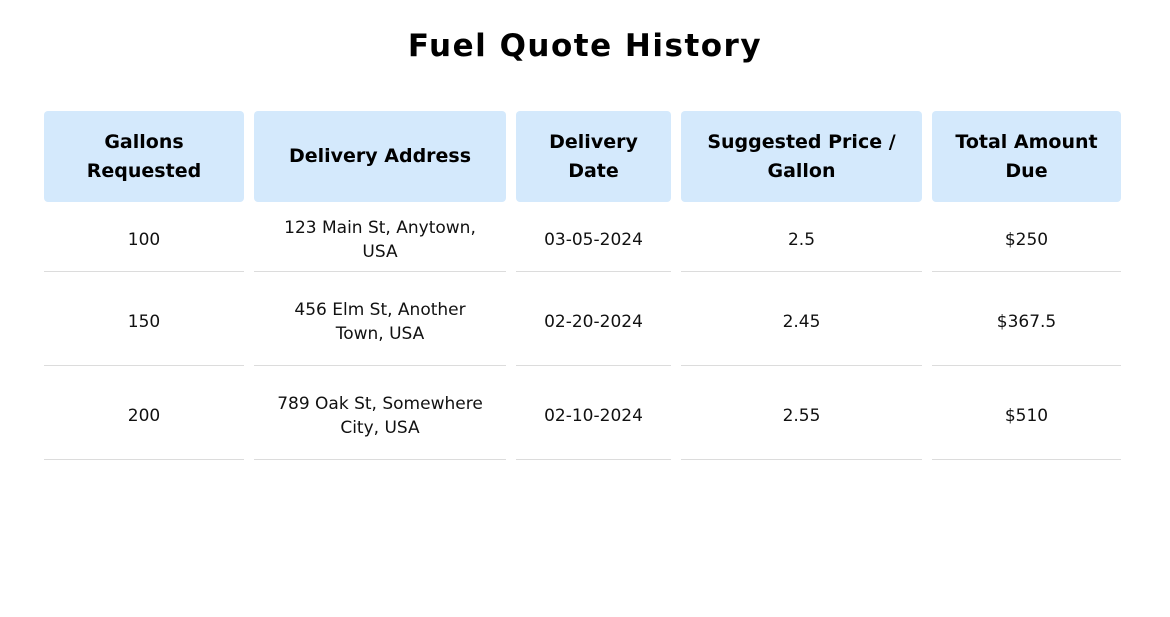 This screenshot has width=1170, height=617. I want to click on cell-suggested-price: 2.5, so click(801, 240).